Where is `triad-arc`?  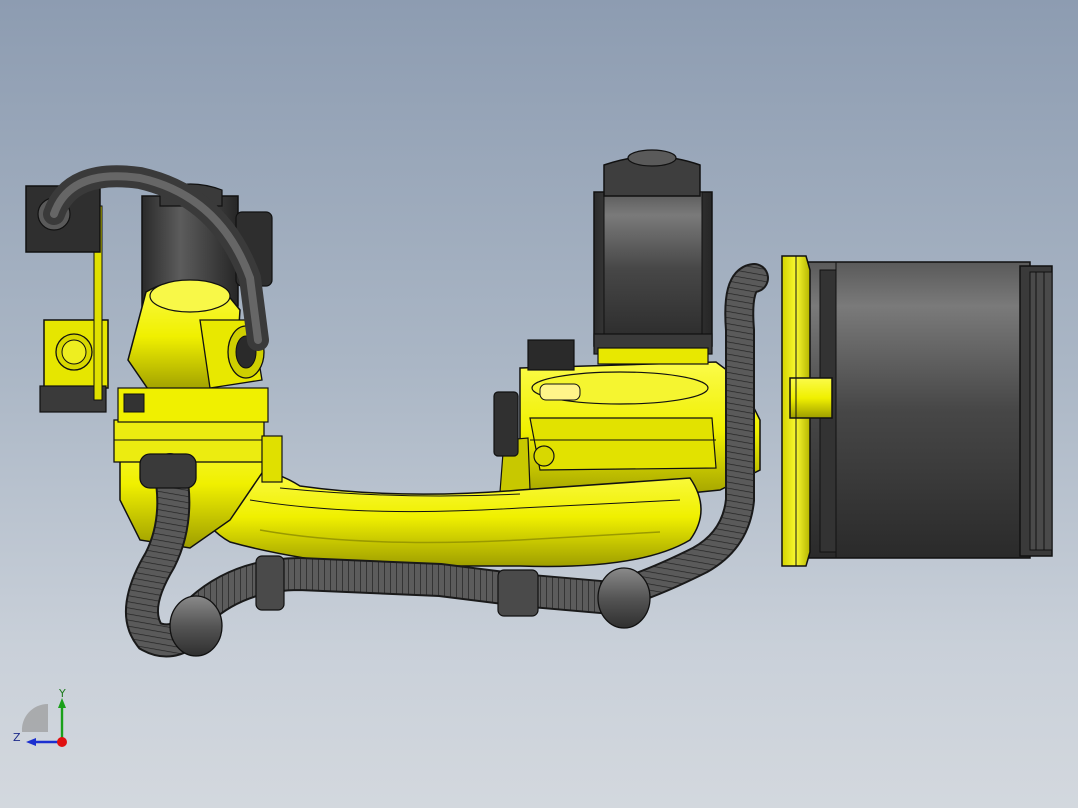
triad-arc is located at coordinates (34, 717).